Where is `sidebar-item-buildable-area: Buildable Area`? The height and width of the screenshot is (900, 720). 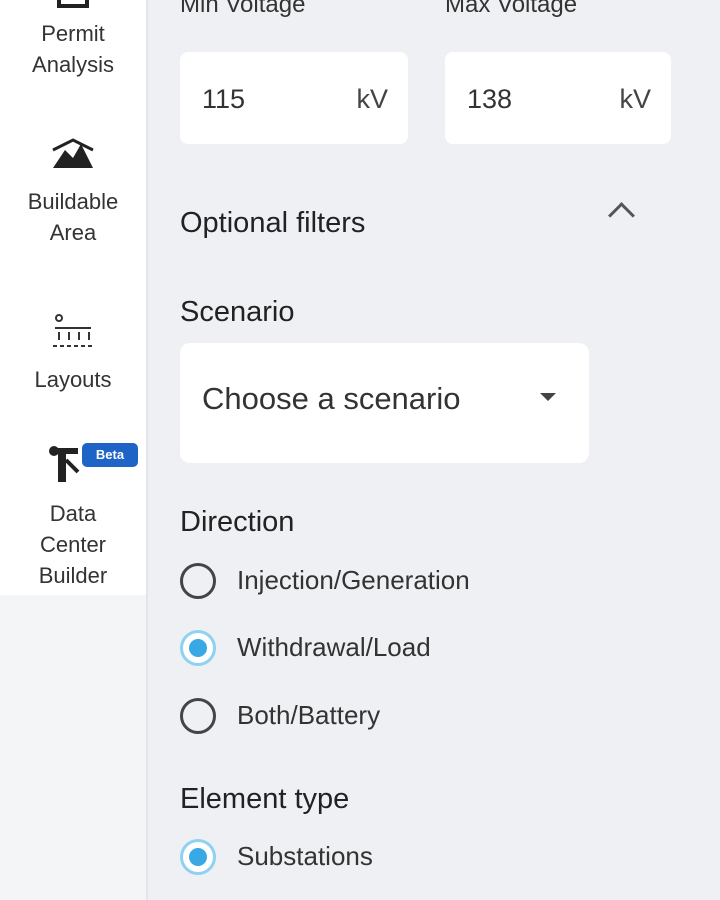 sidebar-item-buildable-area: Buildable Area is located at coordinates (73, 192).